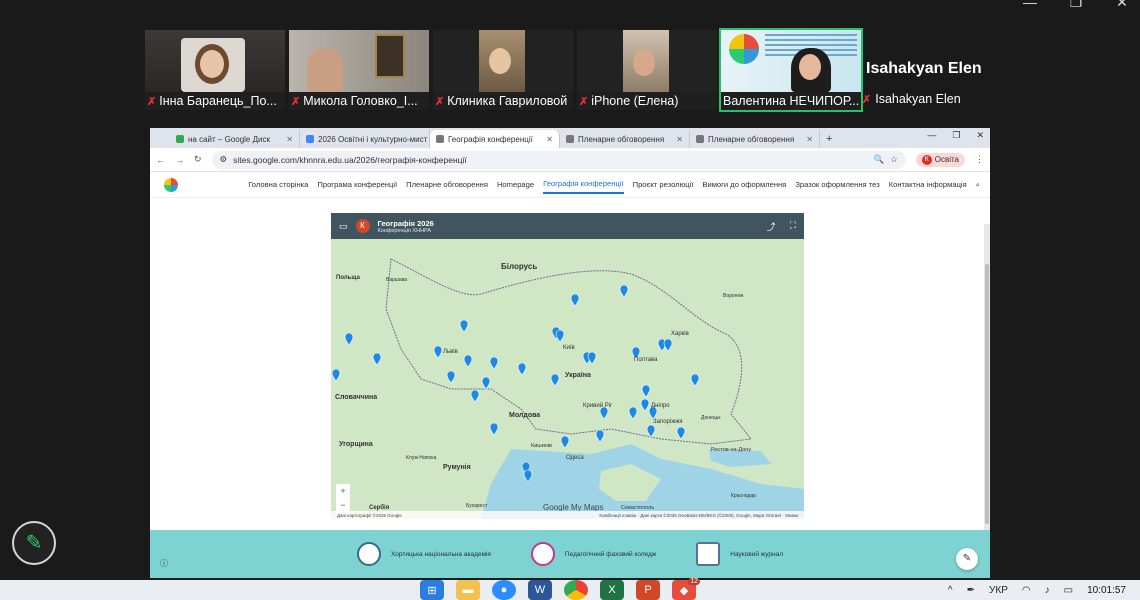 Image resolution: width=1140 pixels, height=600 pixels. What do you see at coordinates (235, 139) in the screenshot?
I see `browser-tab: на сайт – Google Диск ✕` at bounding box center [235, 139].